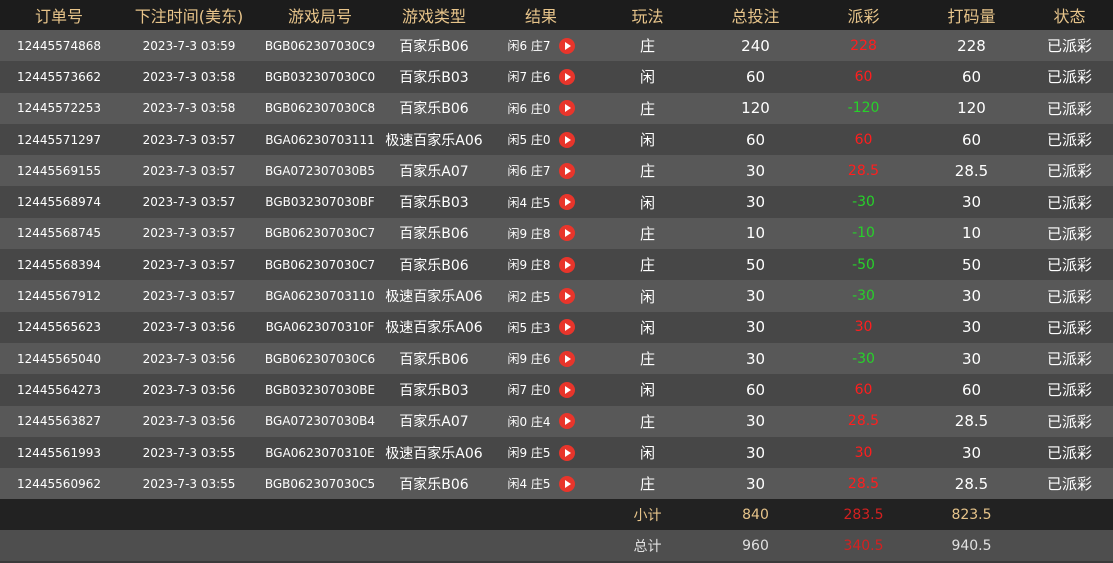 Image resolution: width=1113 pixels, height=563 pixels. What do you see at coordinates (59, 170) in the screenshot?
I see `order-id-cell: 12445569155` at bounding box center [59, 170].